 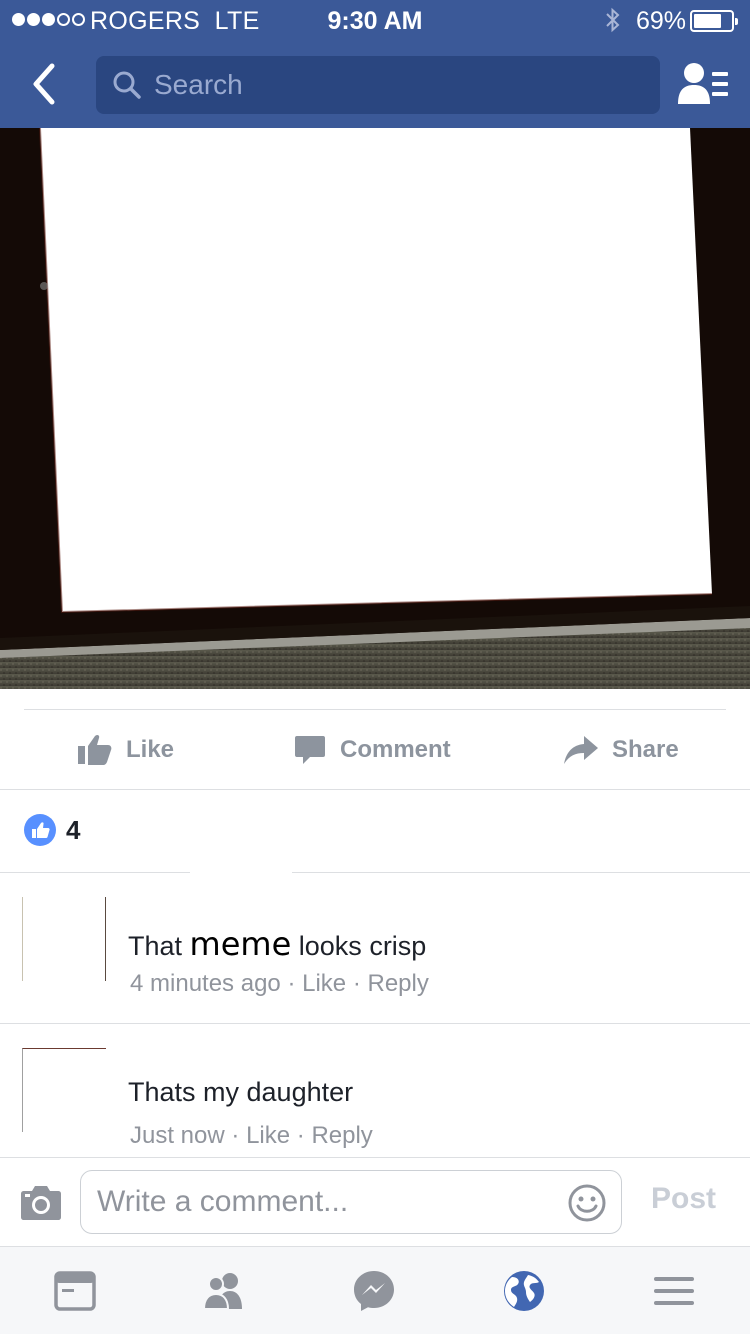 What do you see at coordinates (362, 946) in the screenshot?
I see `comment-text-part: looks crisp` at bounding box center [362, 946].